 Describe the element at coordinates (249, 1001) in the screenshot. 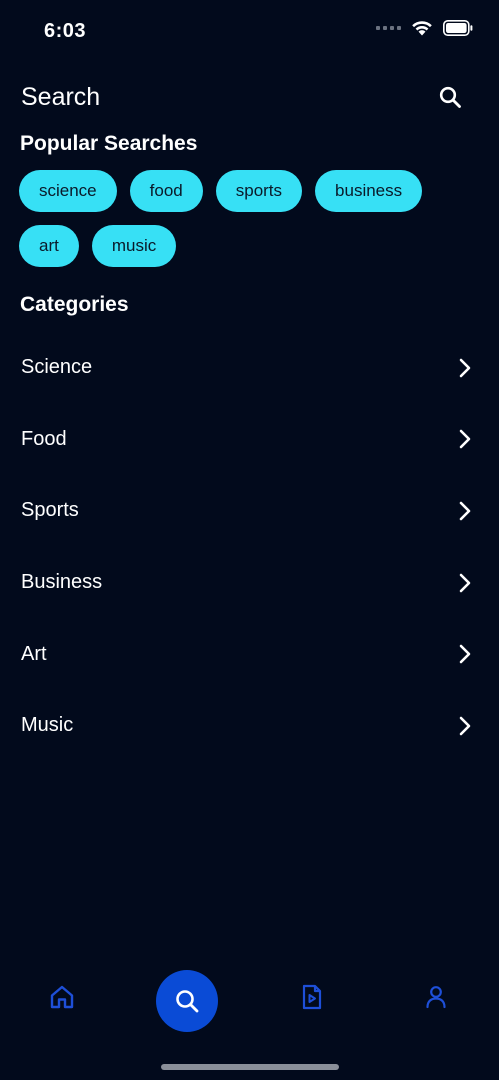

I see `bottom-nav` at that location.